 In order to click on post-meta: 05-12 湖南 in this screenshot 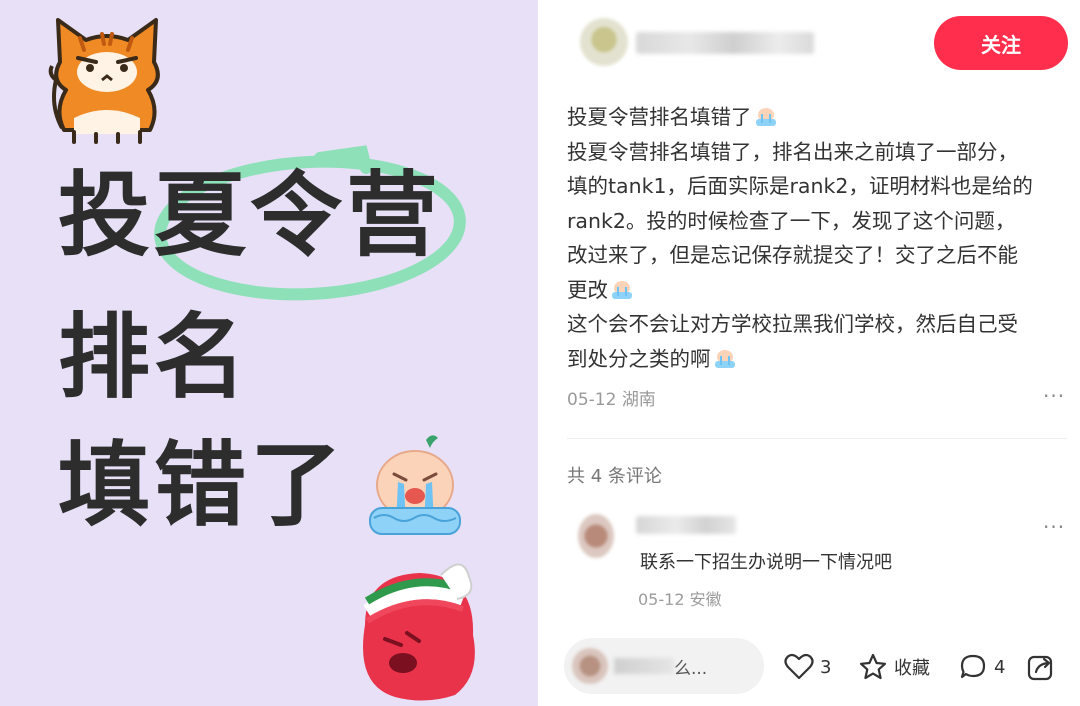, I will do `click(611, 397)`.